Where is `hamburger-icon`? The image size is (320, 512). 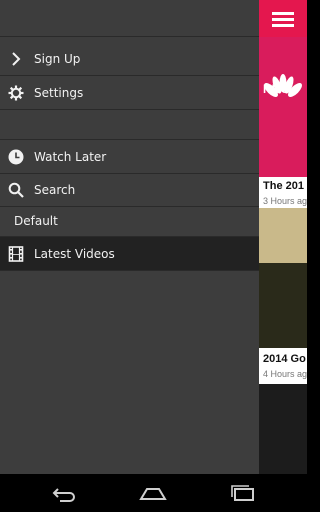 hamburger-icon is located at coordinates (283, 19).